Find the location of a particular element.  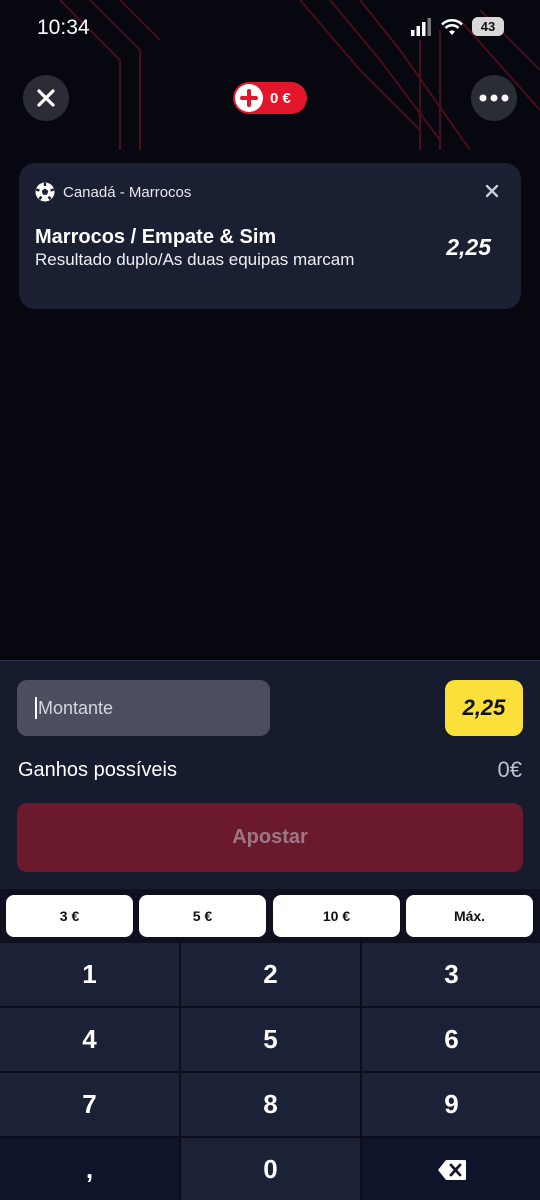

close-button is located at coordinates (46, 98).